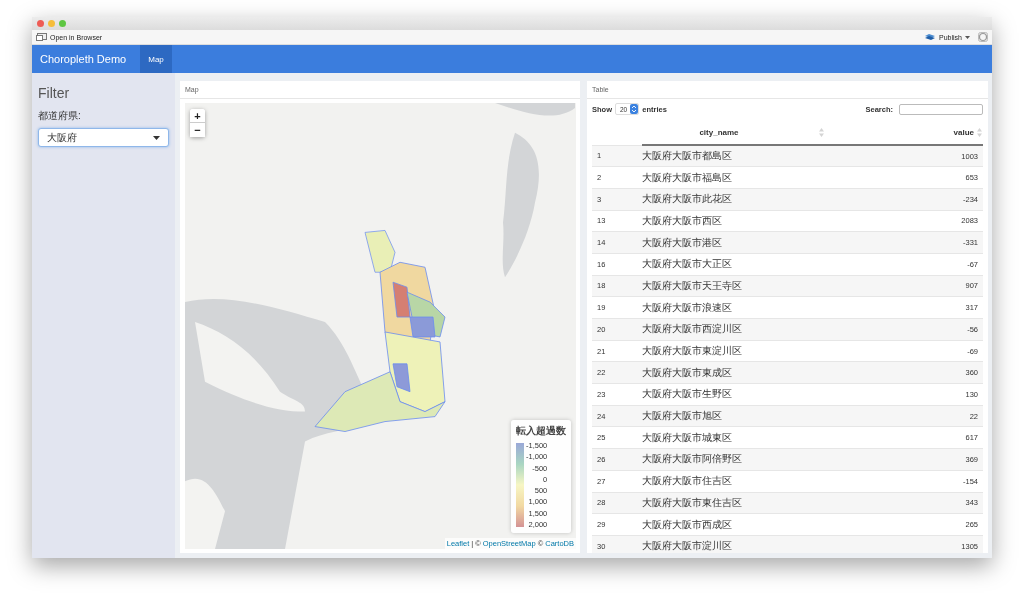 Image resolution: width=1024 pixels, height=605 pixels. What do you see at coordinates (761, 199) in the screenshot?
I see `table-cell: 大阪府大阪市此花区` at bounding box center [761, 199].